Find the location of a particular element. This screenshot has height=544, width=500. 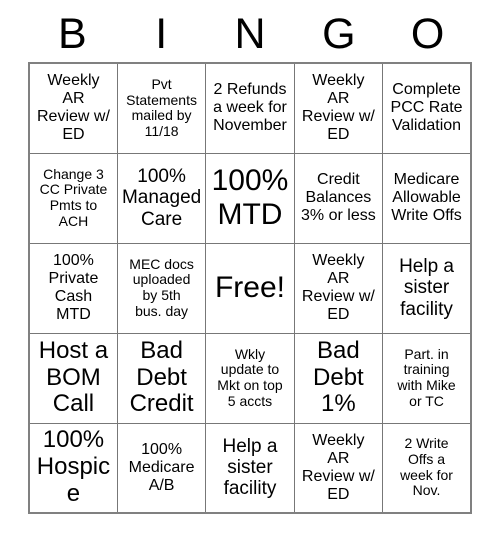

bingo-square-text: 100% Private Cash MTD is located at coordinates (73, 287).